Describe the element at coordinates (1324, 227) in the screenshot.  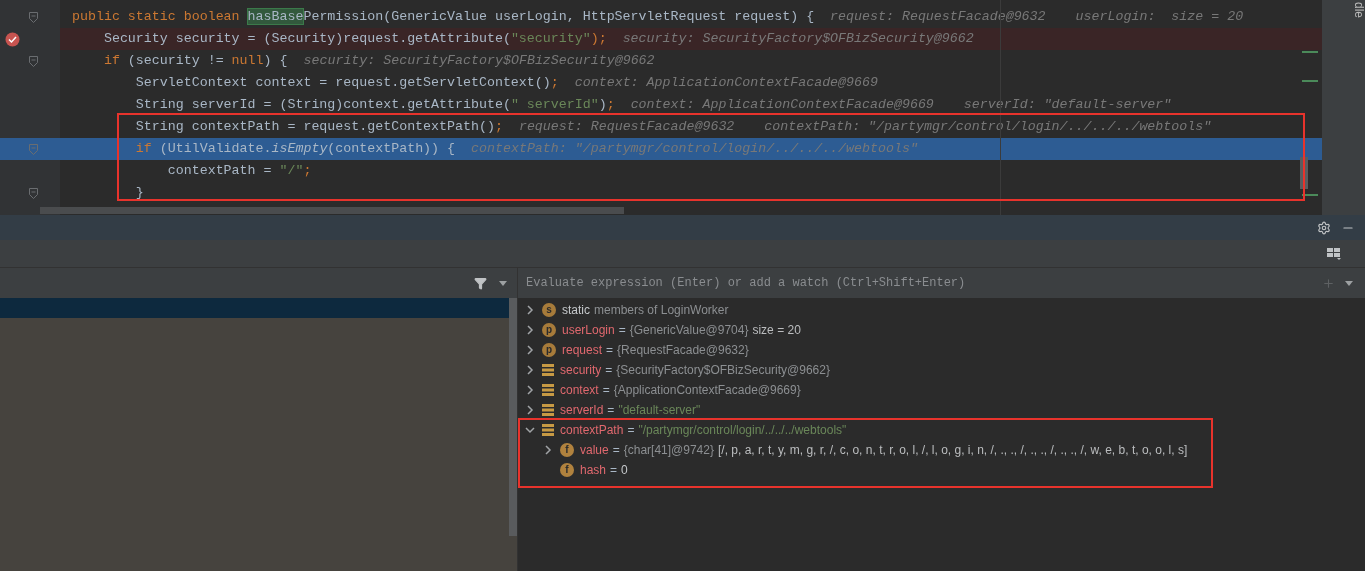
I see `settings-icon` at that location.